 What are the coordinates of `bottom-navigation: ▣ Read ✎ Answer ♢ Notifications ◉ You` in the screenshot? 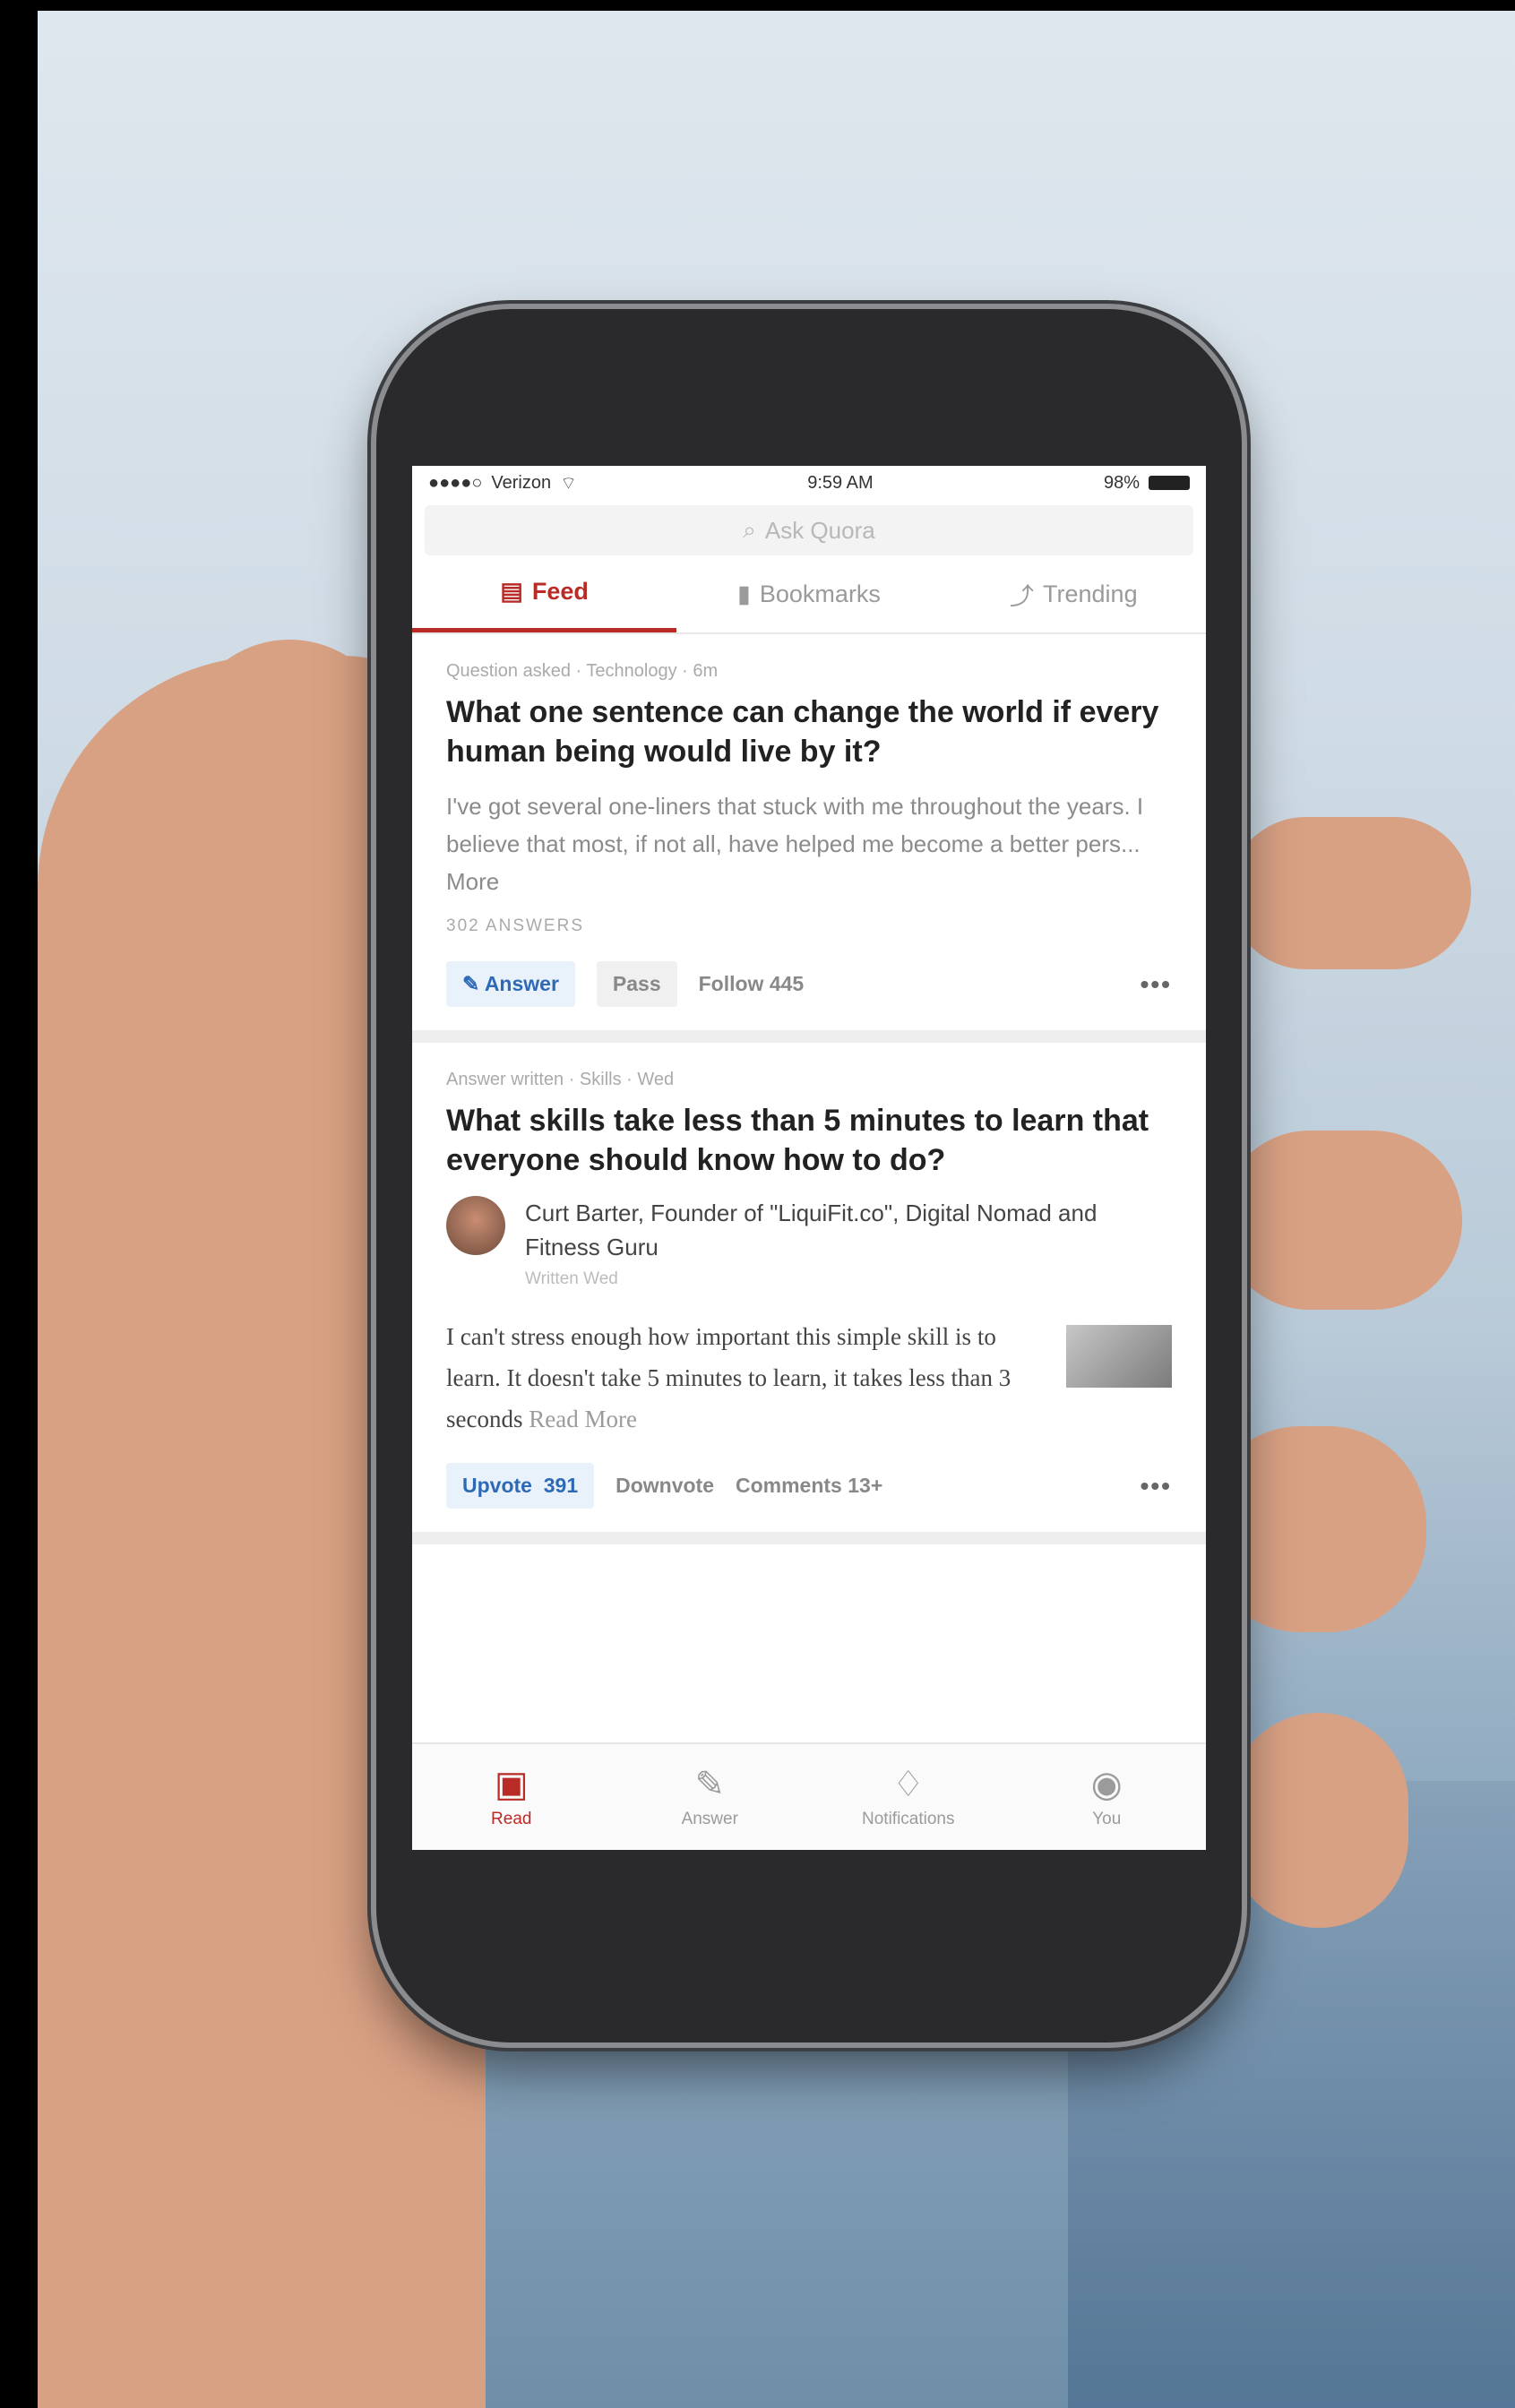 It's located at (809, 1796).